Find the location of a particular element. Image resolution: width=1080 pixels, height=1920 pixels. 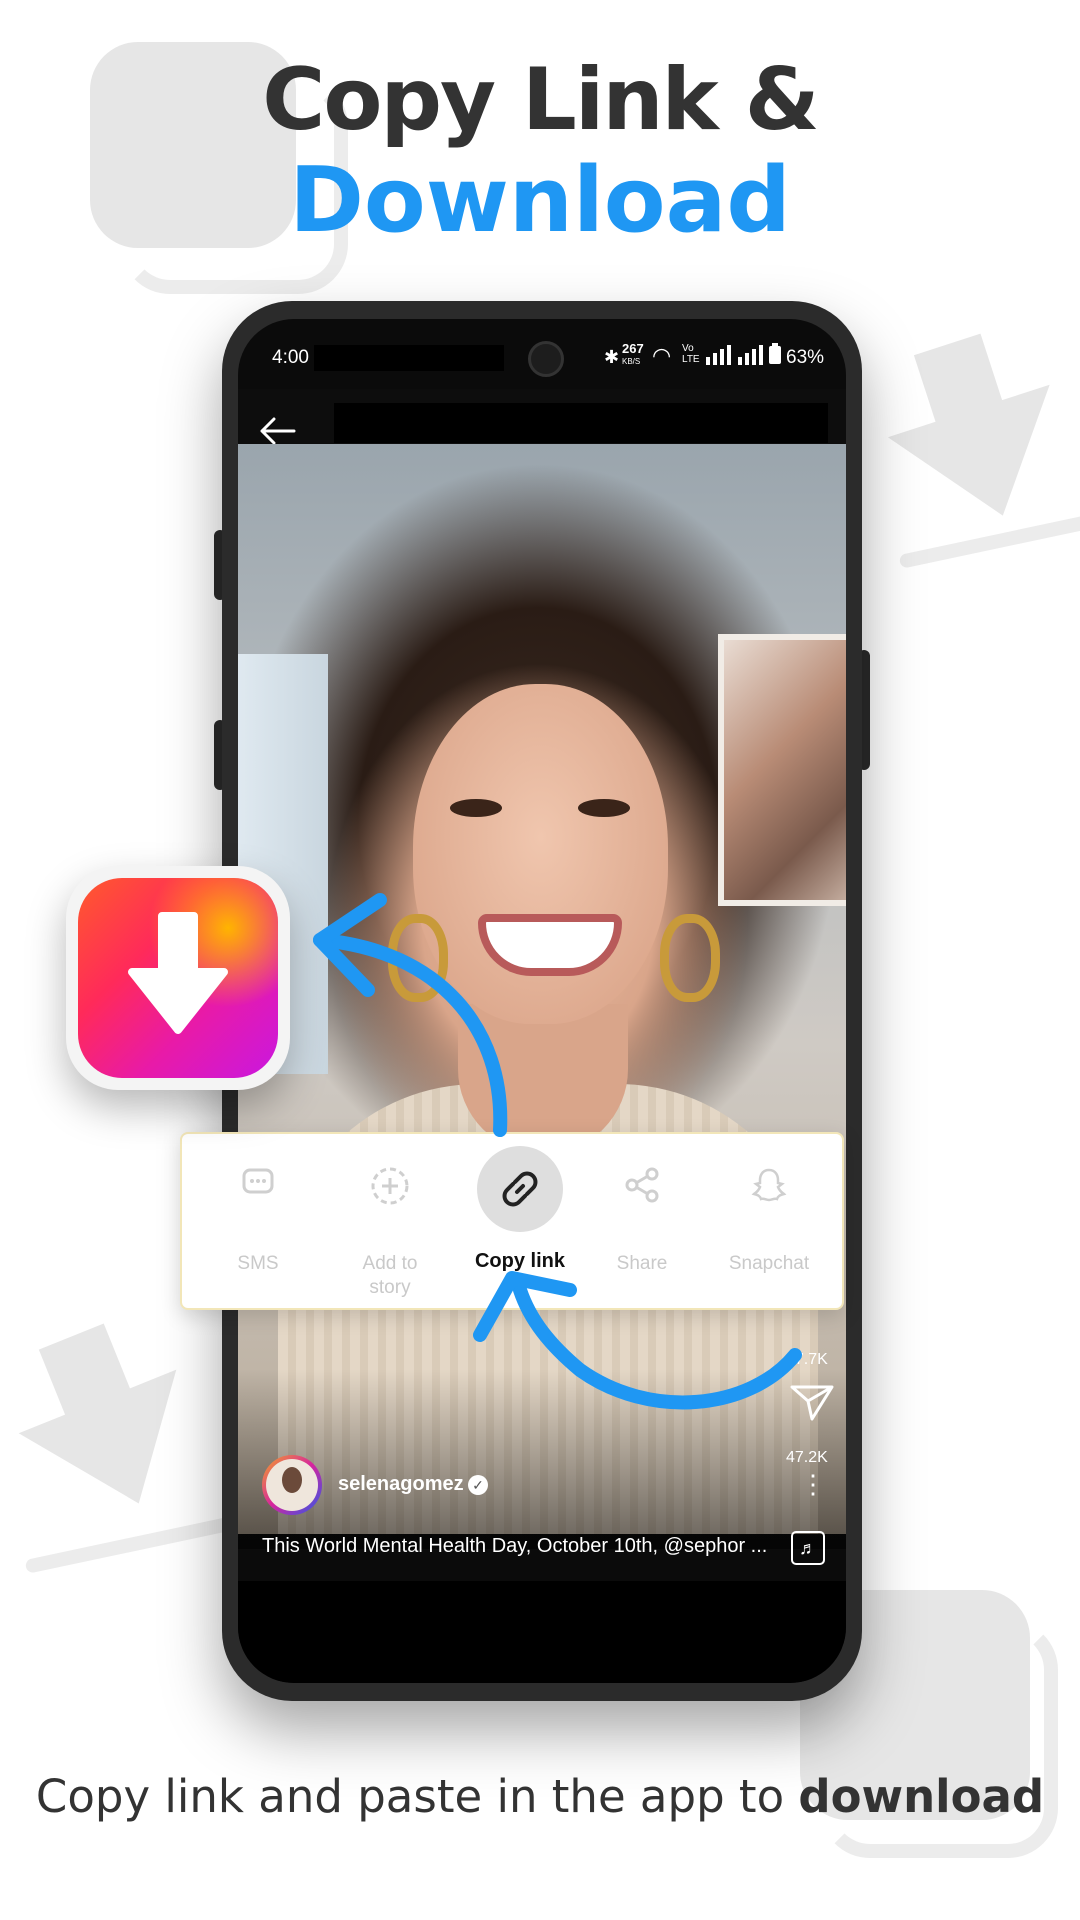

headline-download: Download is located at coordinates (540, 200).